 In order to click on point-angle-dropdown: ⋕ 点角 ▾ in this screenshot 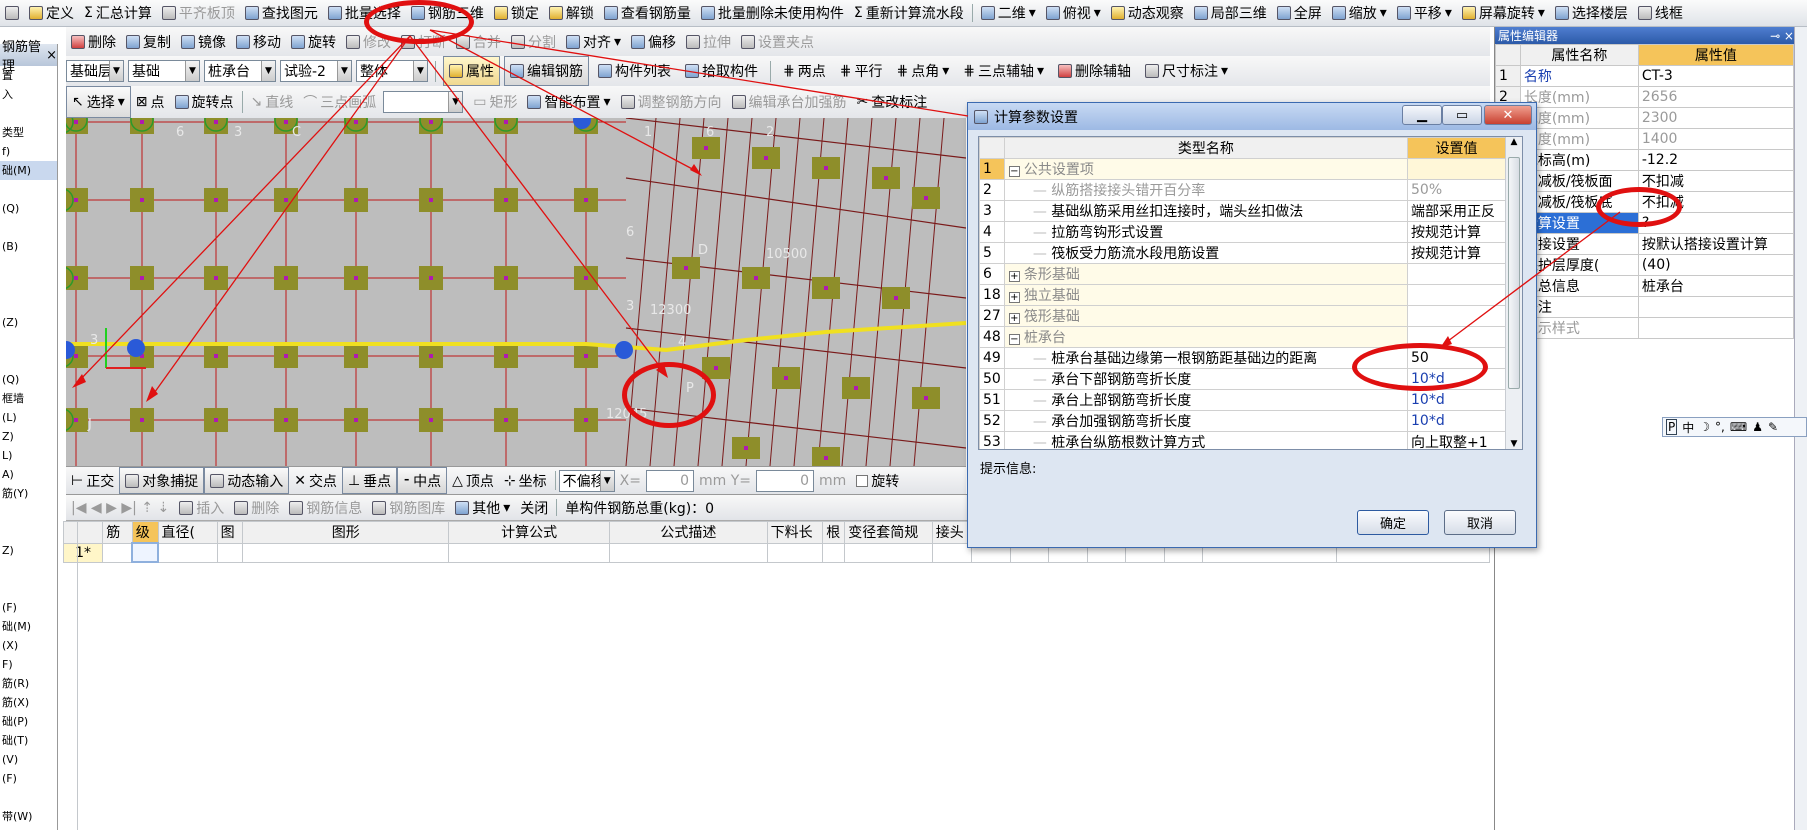, I will do `click(922, 71)`.